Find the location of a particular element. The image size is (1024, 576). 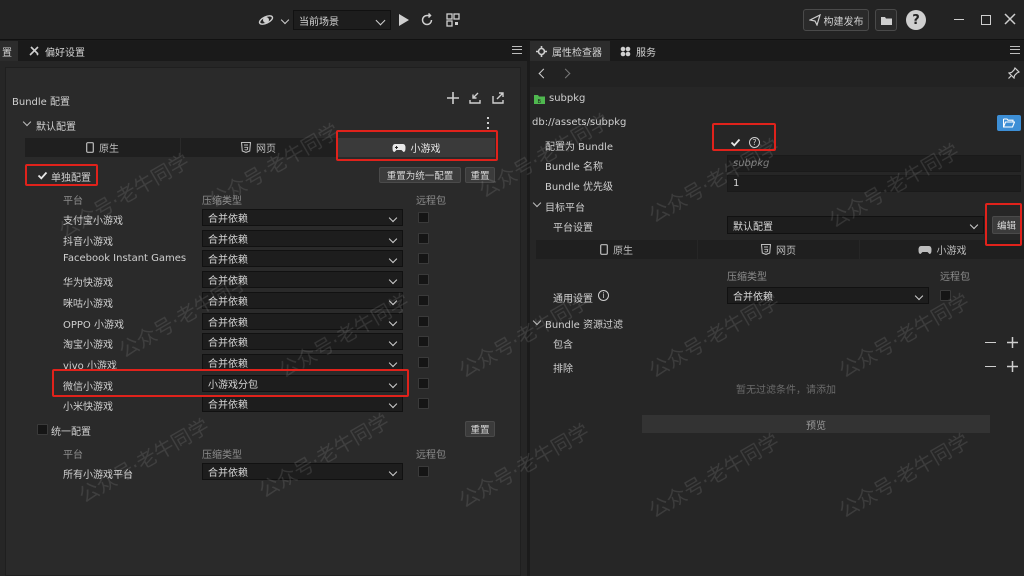

table-row: 淘宝小游戏 合并依赖 is located at coordinates (261, 341).